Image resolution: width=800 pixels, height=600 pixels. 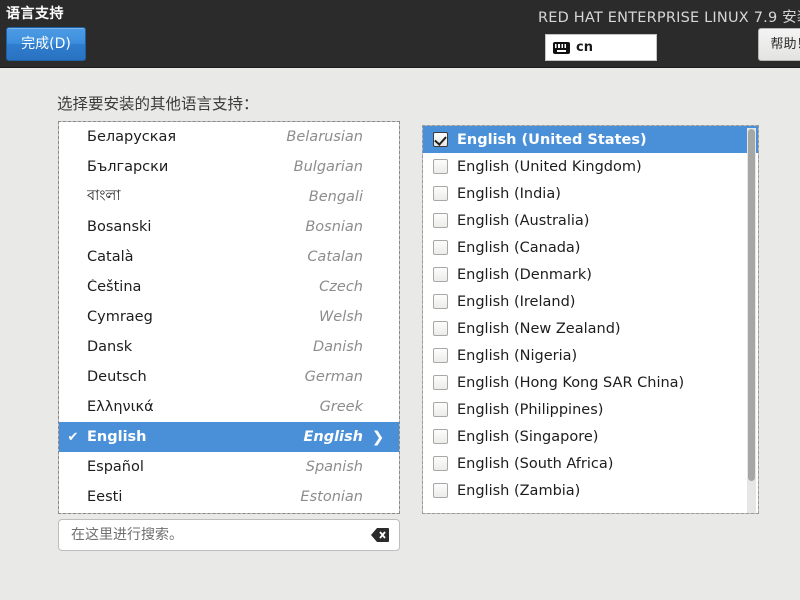 What do you see at coordinates (105, 497) in the screenshot?
I see `language-native-name: Eesti` at bounding box center [105, 497].